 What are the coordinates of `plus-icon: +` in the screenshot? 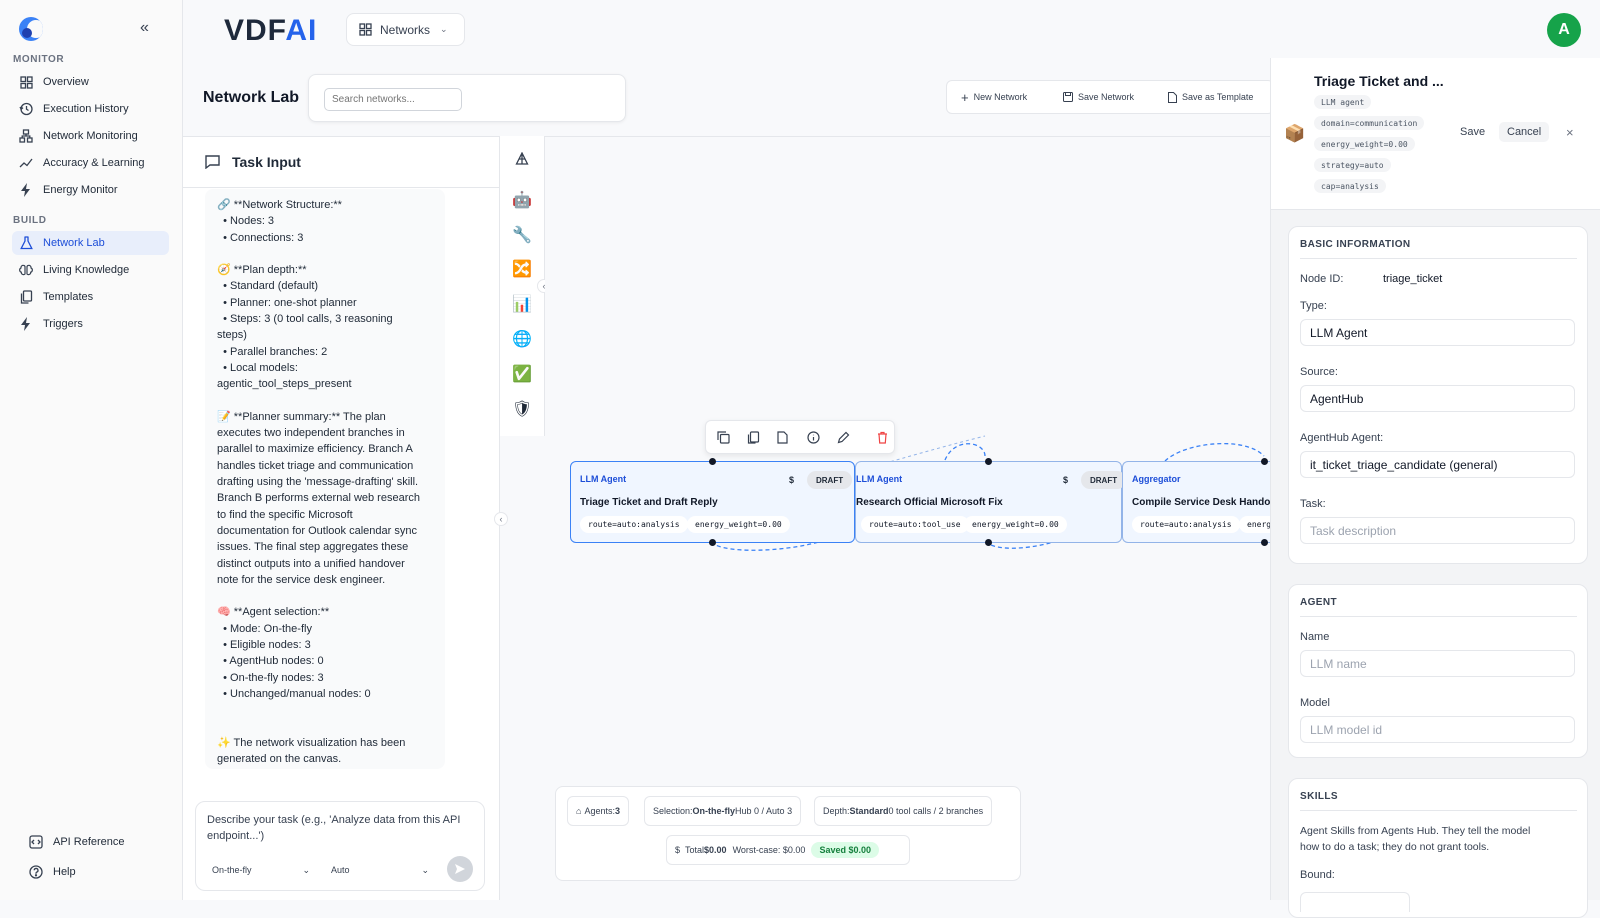 It's located at (965, 97).